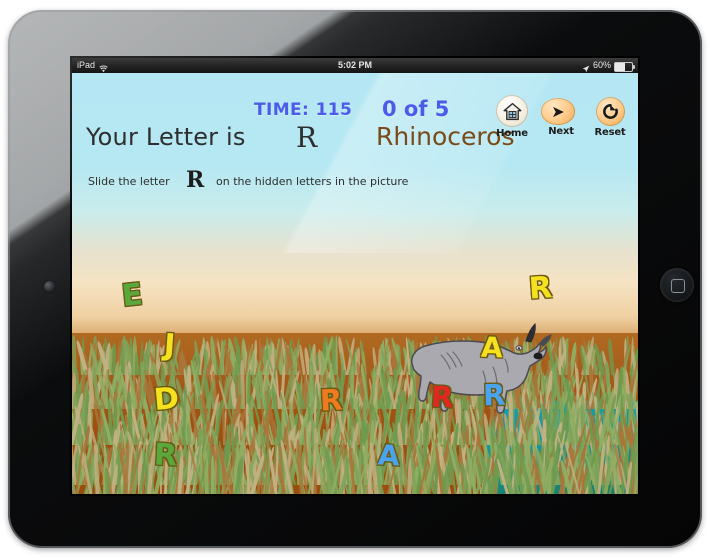 Image resolution: width=710 pixels, height=558 pixels. I want to click on status-bar: iPad 5:02 PM 60%, so click(355, 65).